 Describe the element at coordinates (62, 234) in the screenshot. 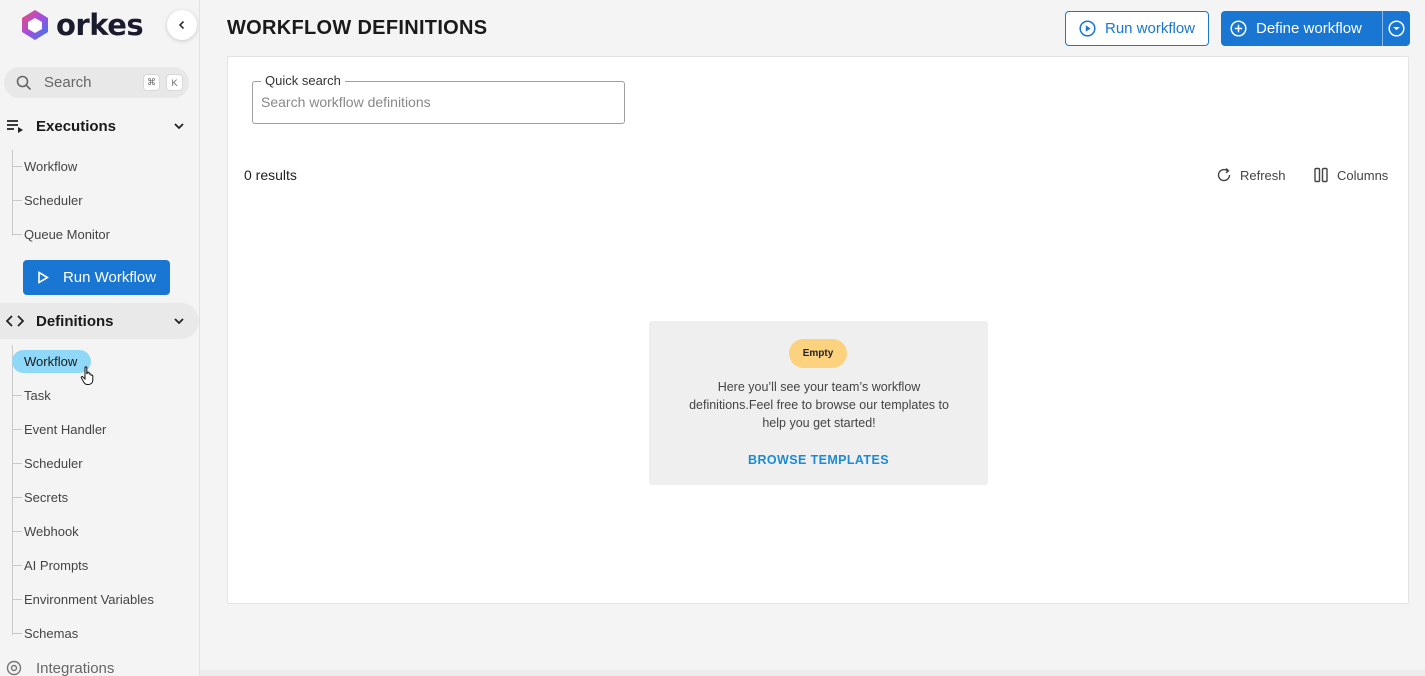

I see `sidebar-item-queue-monitor: Queue Monitor` at that location.